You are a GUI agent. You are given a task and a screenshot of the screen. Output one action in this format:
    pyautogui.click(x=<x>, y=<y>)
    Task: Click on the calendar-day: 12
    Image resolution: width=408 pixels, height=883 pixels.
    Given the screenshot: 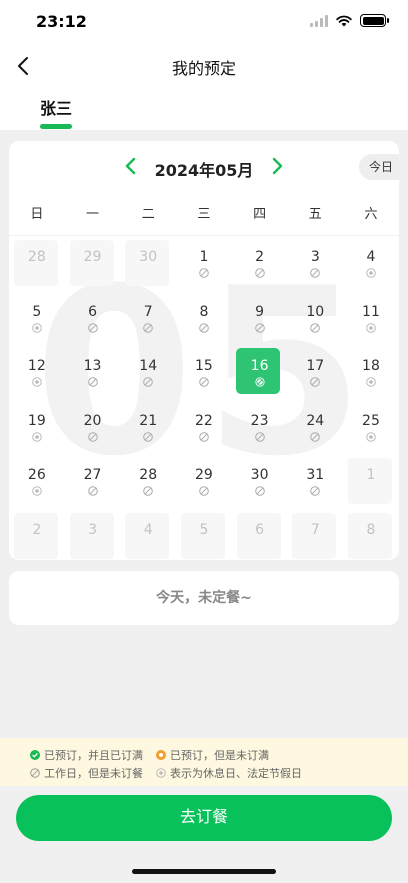 What is the action you would take?
    pyautogui.click(x=37, y=372)
    